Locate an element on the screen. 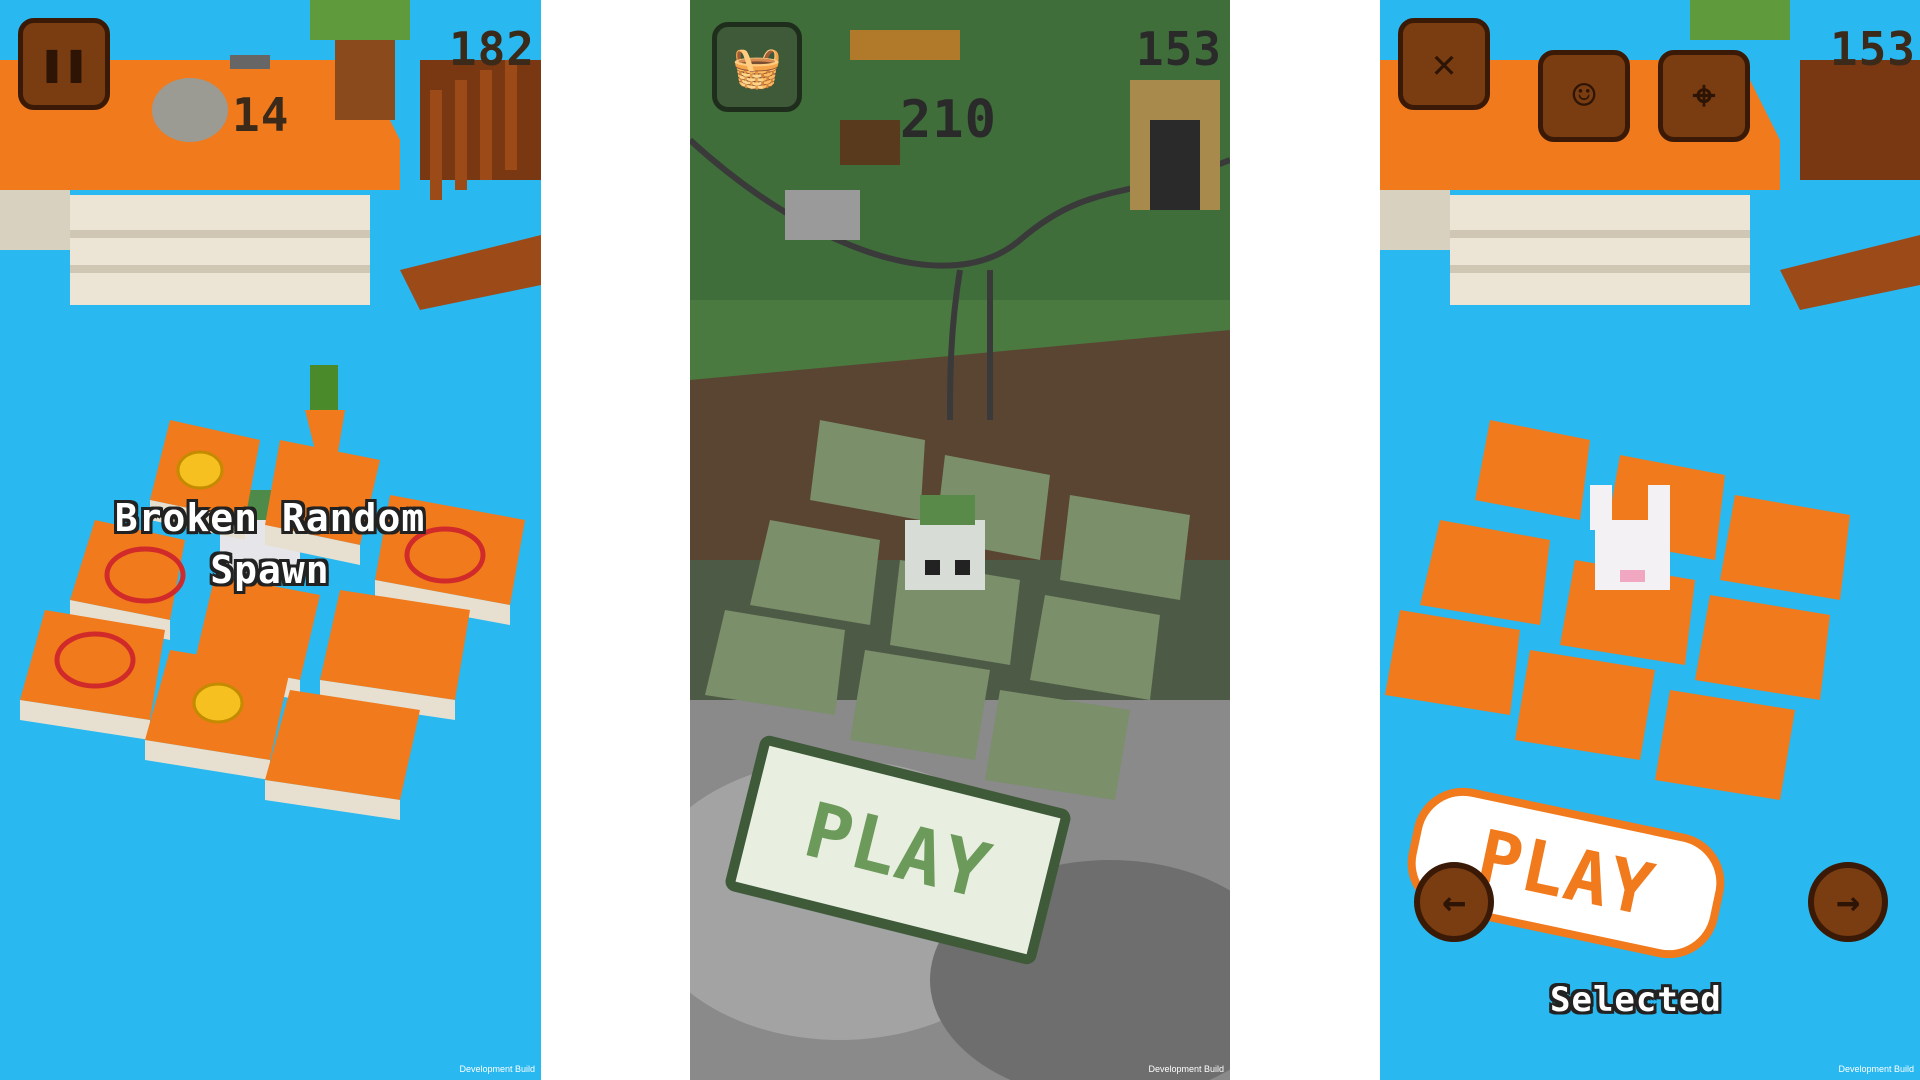 This screenshot has width=1920, height=1080. close-icon: ✕ is located at coordinates (1444, 64).